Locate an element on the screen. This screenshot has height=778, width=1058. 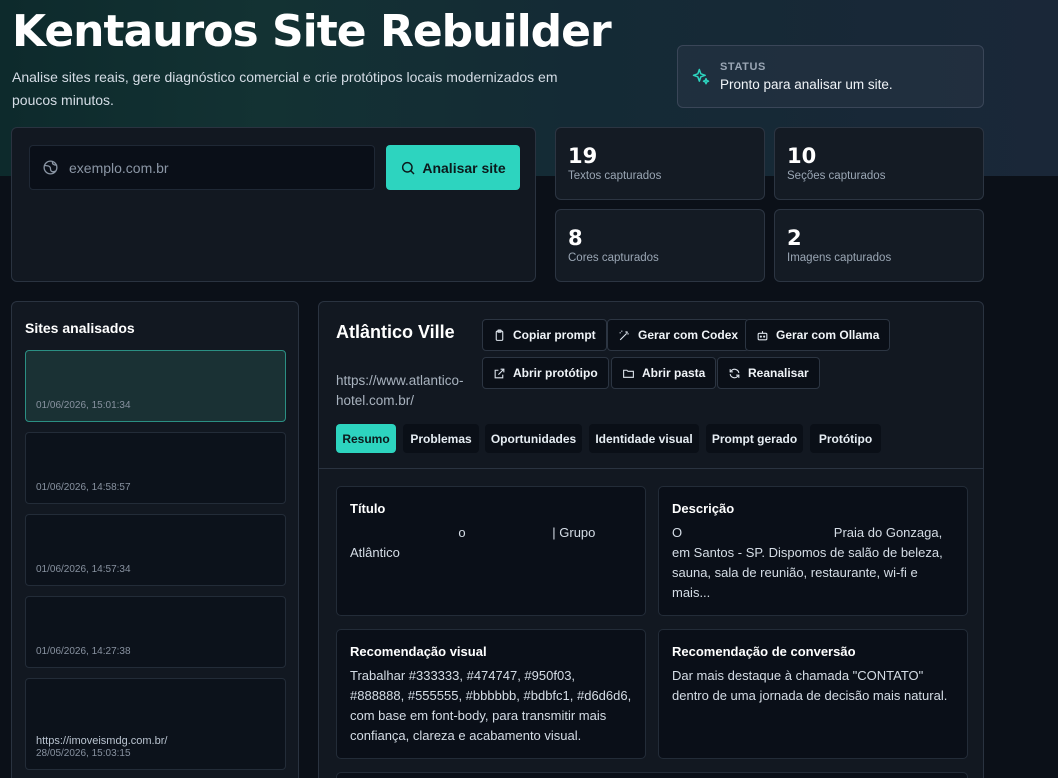
stat-caption: Seções capturados is located at coordinates (836, 176).